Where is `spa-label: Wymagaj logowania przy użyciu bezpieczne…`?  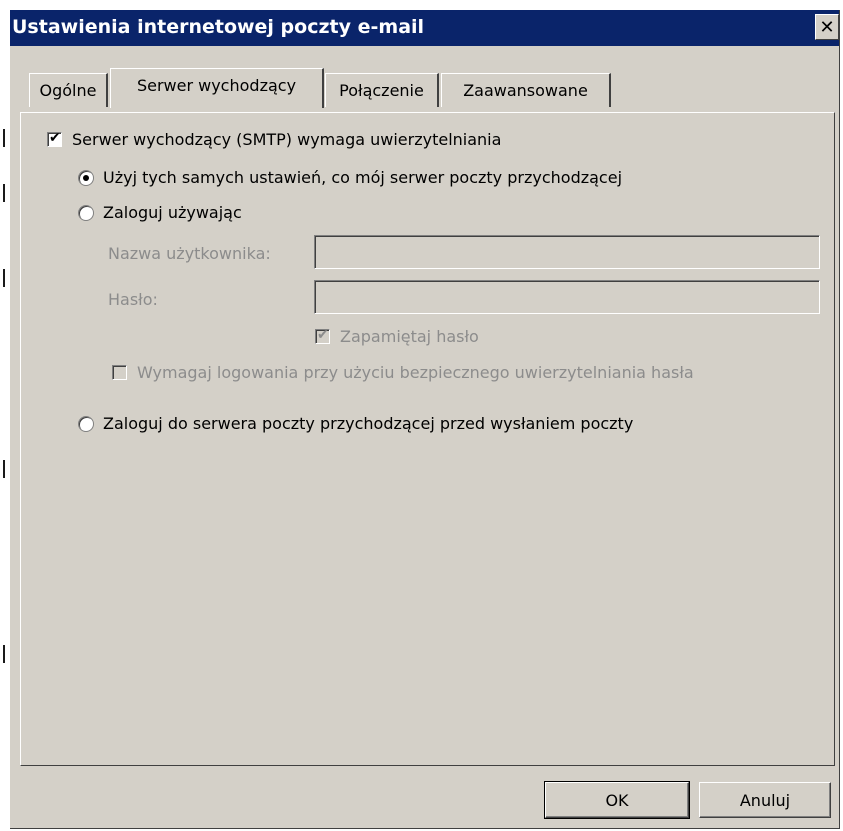
spa-label: Wymagaj logowania przy użyciu bezpieczne… is located at coordinates (415, 372).